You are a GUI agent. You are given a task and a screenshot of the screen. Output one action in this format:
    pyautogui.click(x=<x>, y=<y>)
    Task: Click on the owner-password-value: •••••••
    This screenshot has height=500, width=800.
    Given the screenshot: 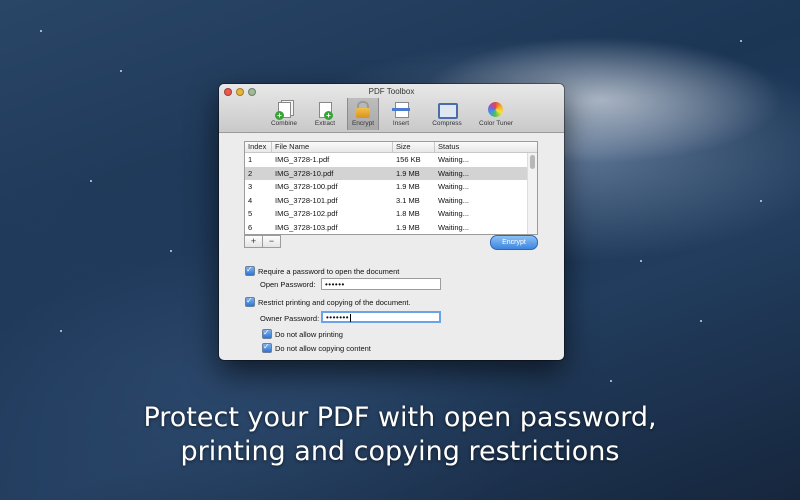 What is the action you would take?
    pyautogui.click(x=338, y=317)
    